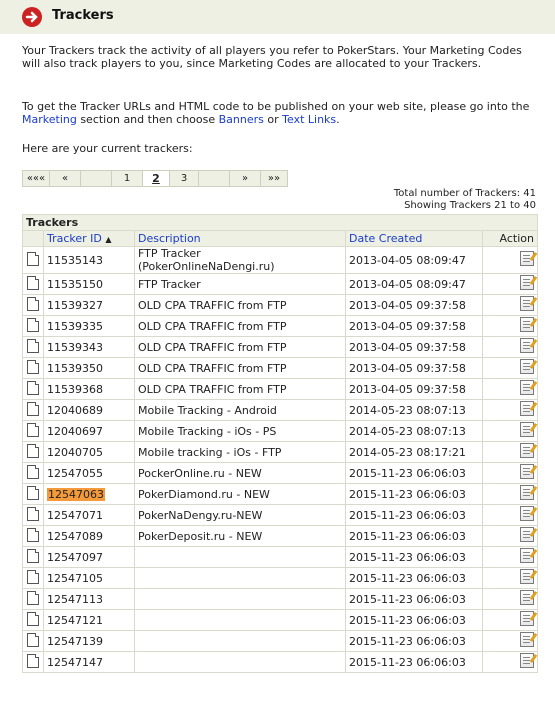 This screenshot has height=710, width=555. Describe the element at coordinates (207, 431) in the screenshot. I see `tracker-description: Mobile Tracking - iOs - PS` at that location.